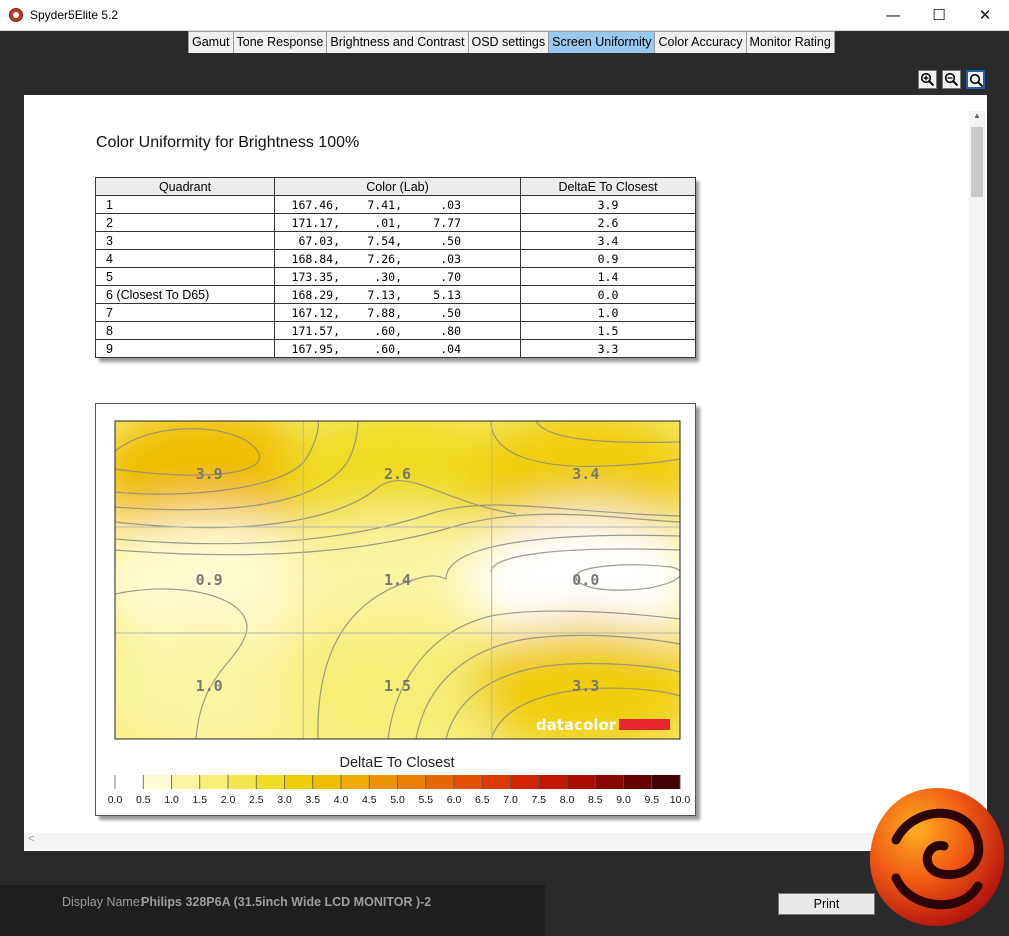  What do you see at coordinates (608, 348) in the screenshot?
I see `deltae-cell: 3.3` at bounding box center [608, 348].